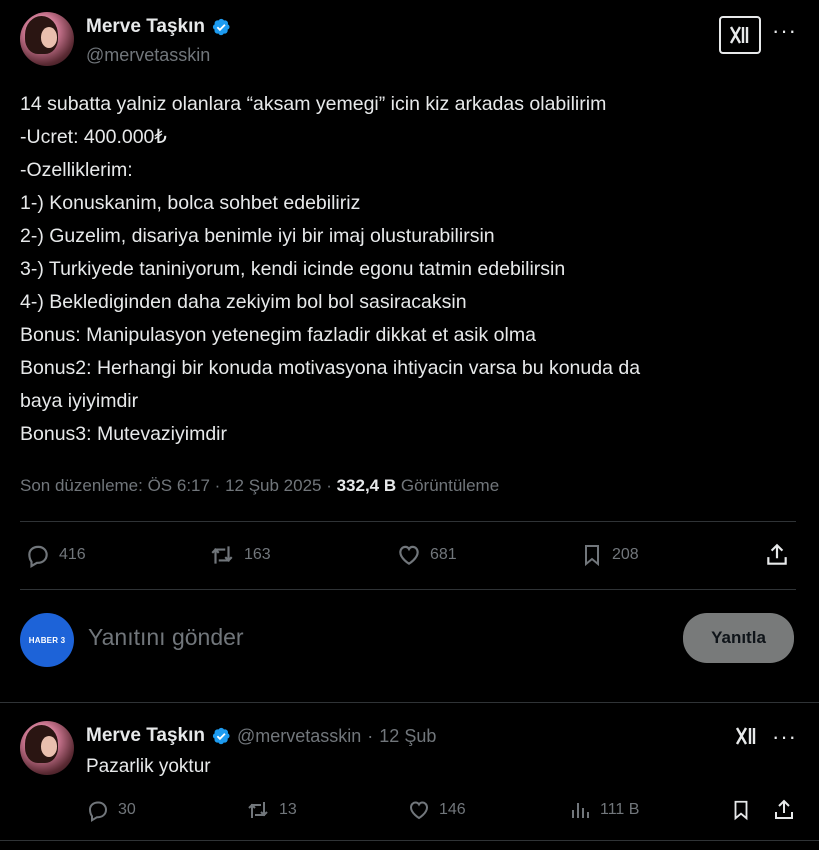 Image resolution: width=819 pixels, height=850 pixels. What do you see at coordinates (407, 736) in the screenshot?
I see `reply-date: 12 Şub` at bounding box center [407, 736].